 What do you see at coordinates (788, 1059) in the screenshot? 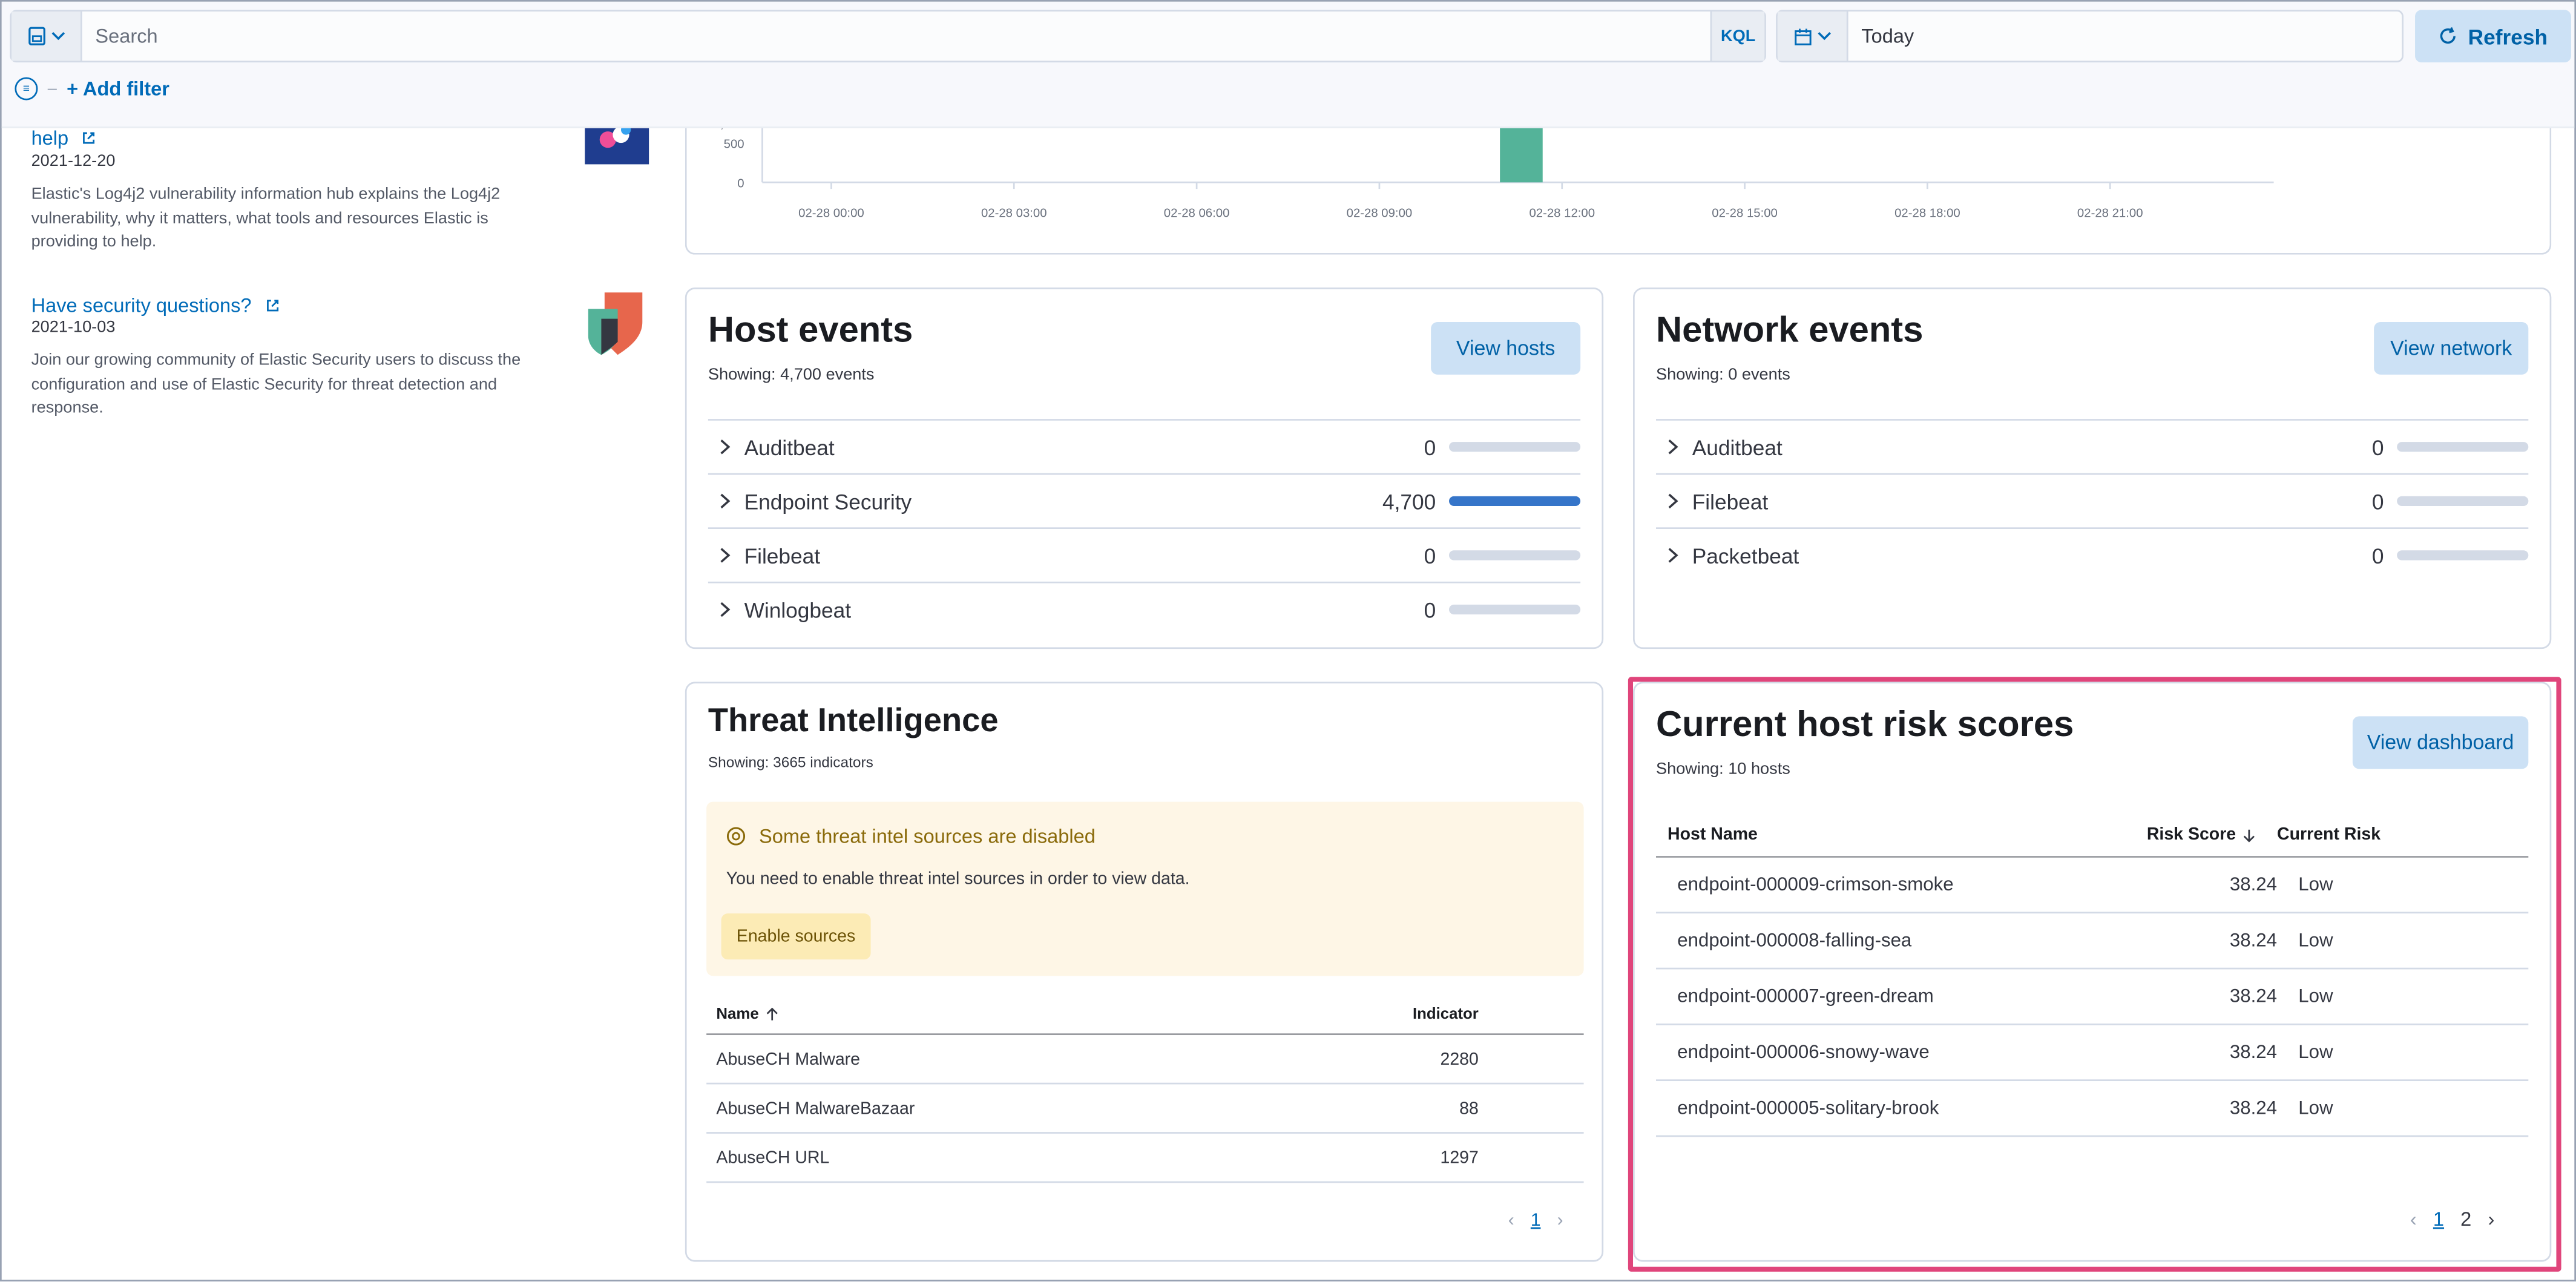
I see `indicator-source-name: AbuseCH Malware` at bounding box center [788, 1059].